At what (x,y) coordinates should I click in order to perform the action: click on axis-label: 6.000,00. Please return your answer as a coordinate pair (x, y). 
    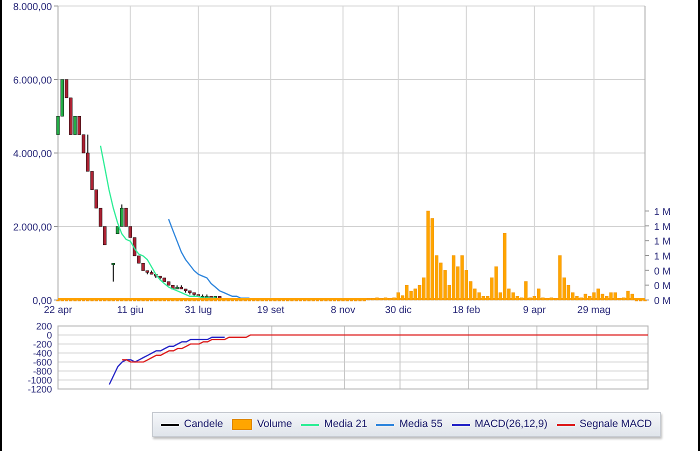
    Looking at the image, I should click on (32, 81).